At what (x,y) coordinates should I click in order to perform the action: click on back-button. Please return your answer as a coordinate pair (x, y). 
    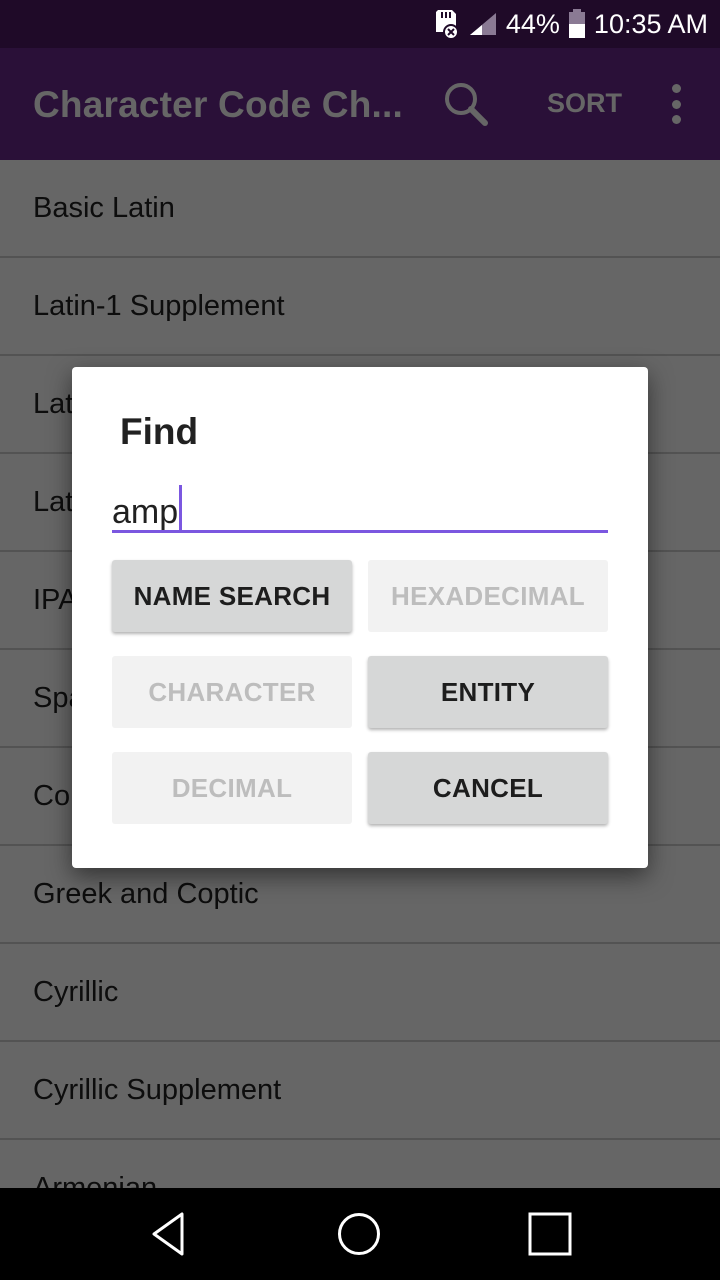
    Looking at the image, I should click on (170, 1234).